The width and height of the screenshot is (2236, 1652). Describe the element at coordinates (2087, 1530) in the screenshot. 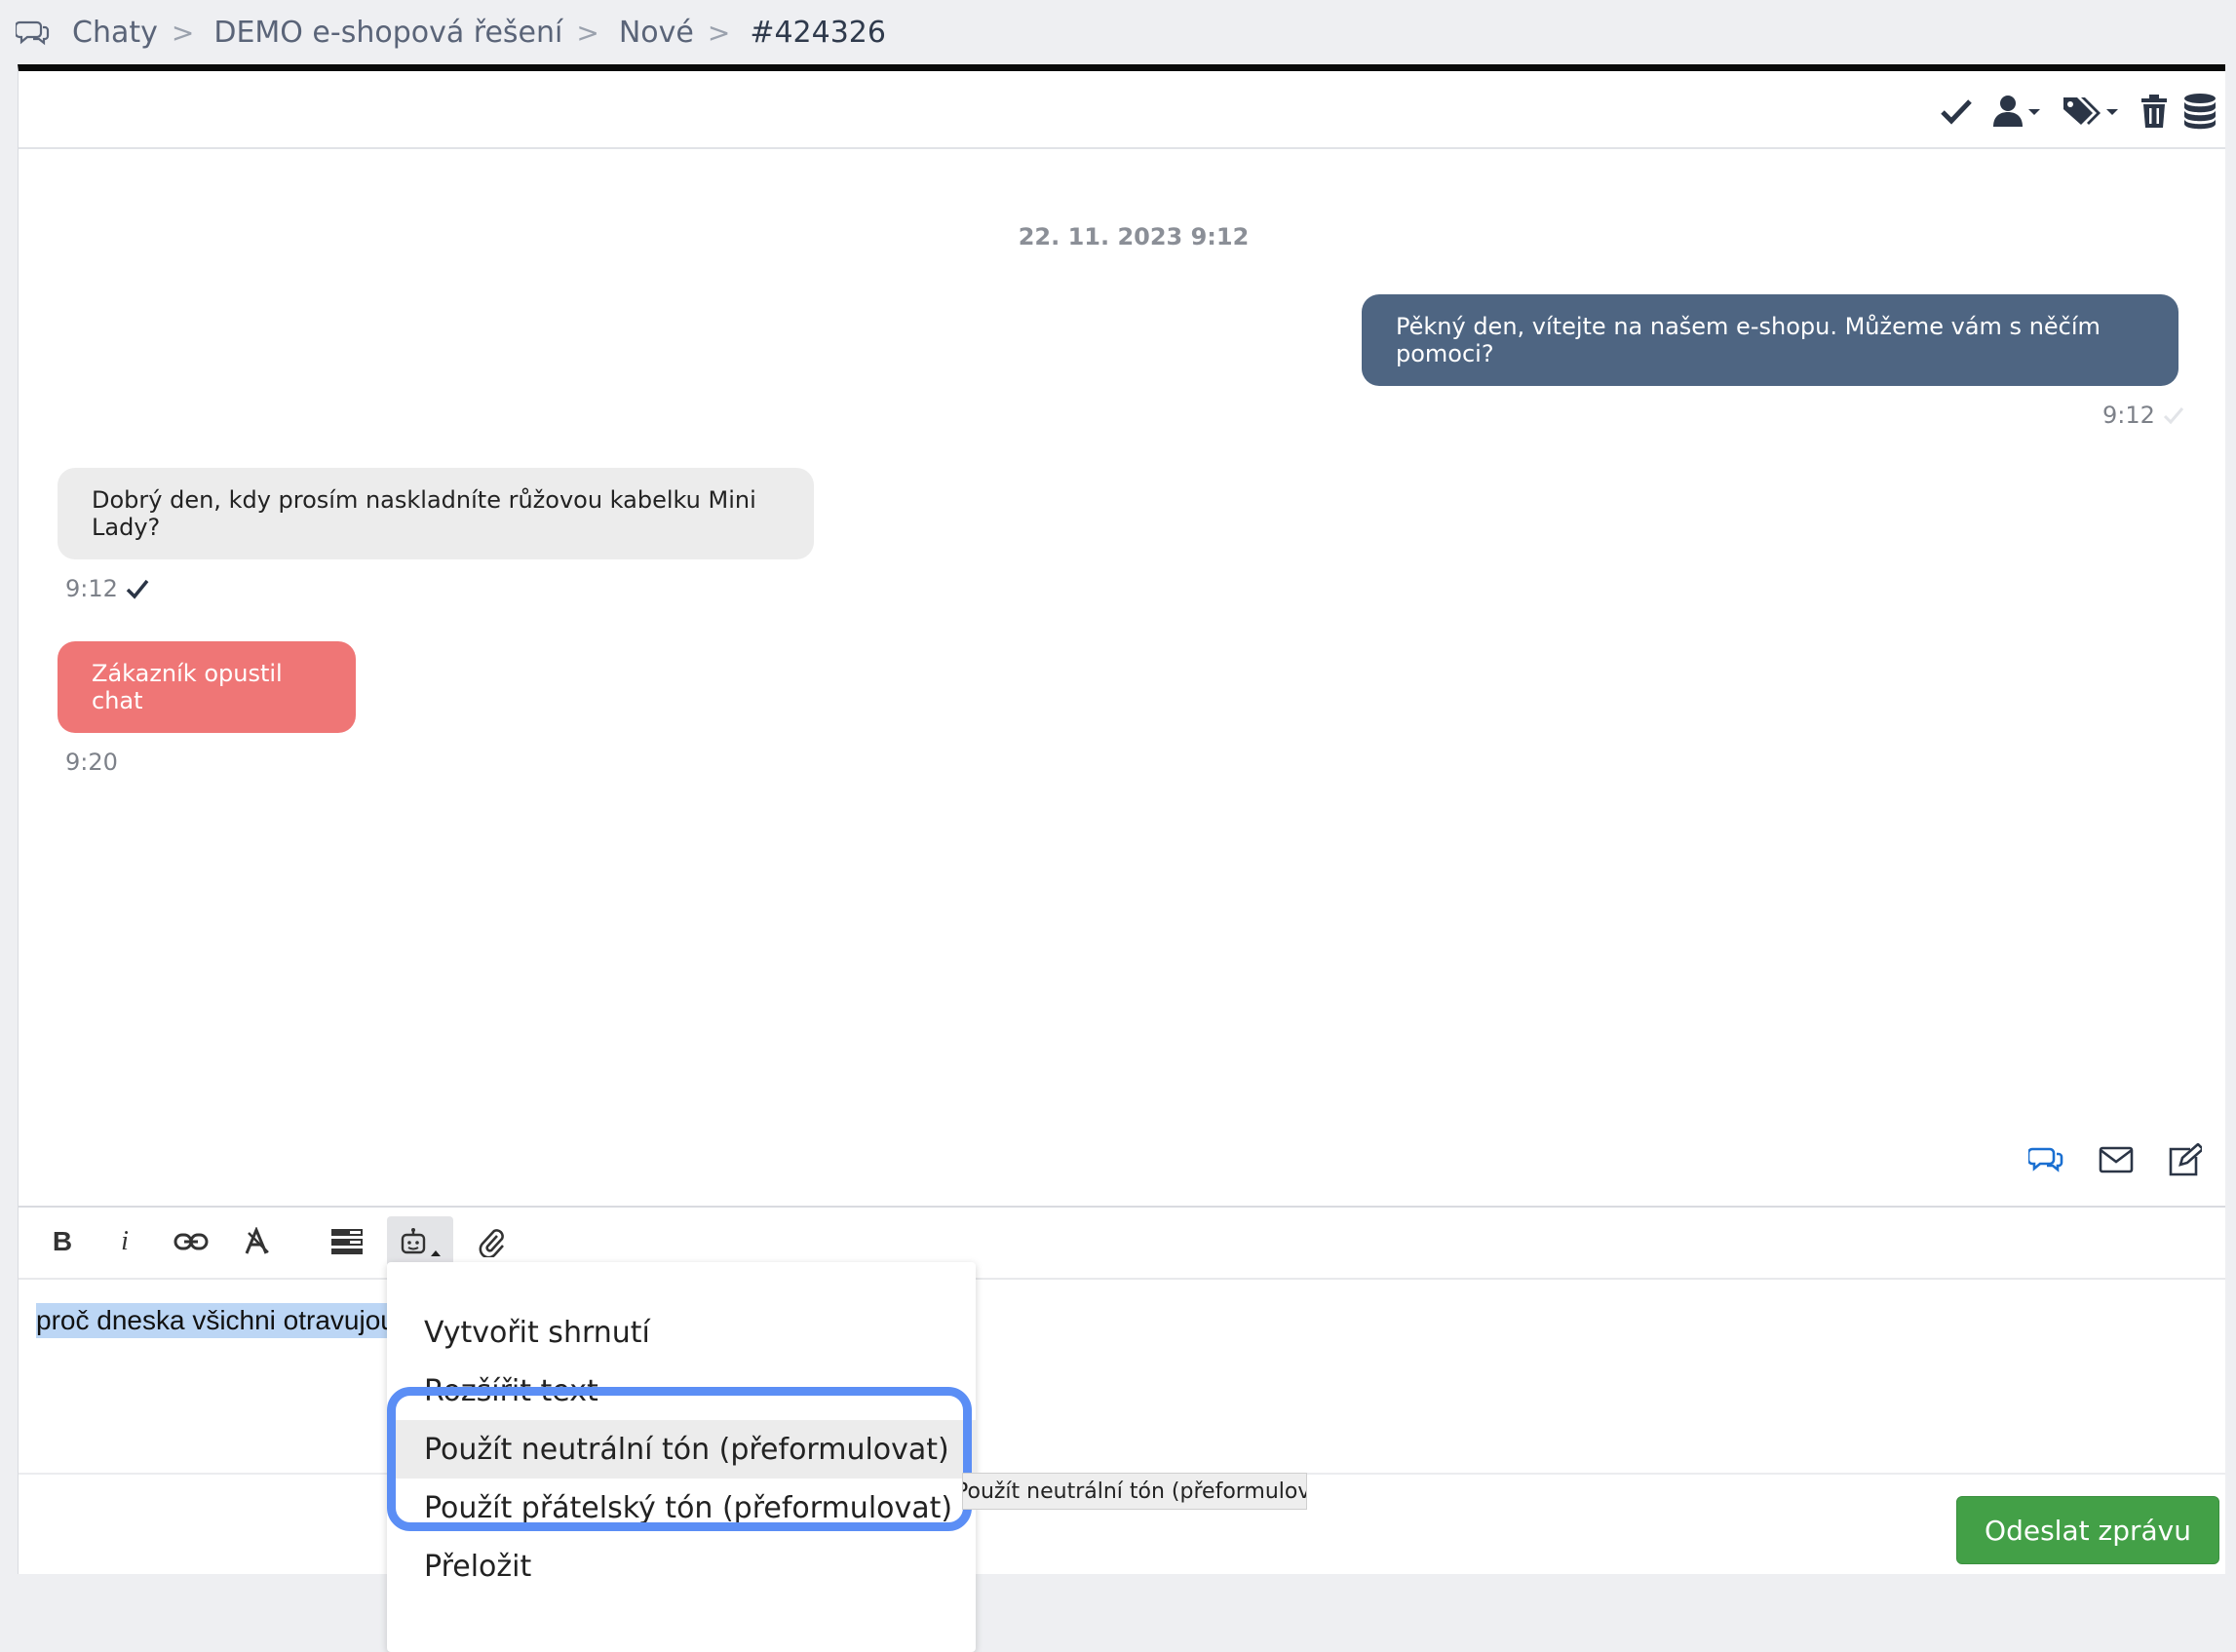

I see `send-message-button: Odeslat zprávu` at that location.